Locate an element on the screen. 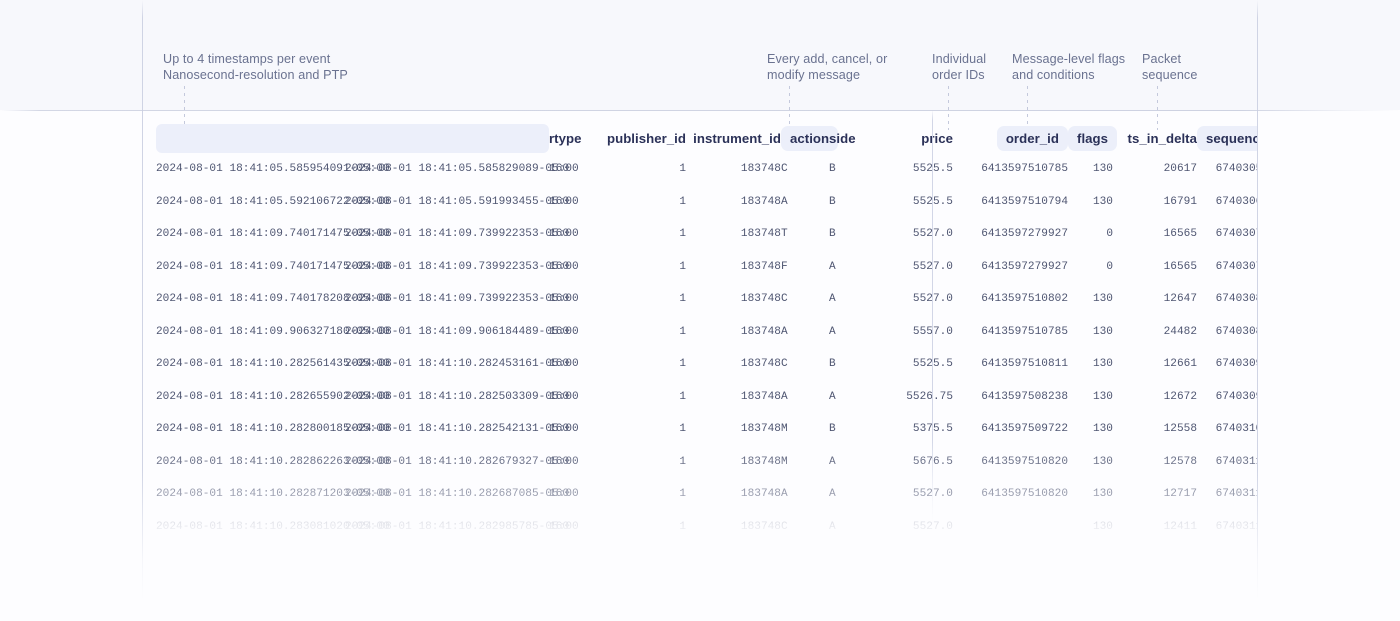  cell-sequence: 67403117 is located at coordinates (1236, 526).